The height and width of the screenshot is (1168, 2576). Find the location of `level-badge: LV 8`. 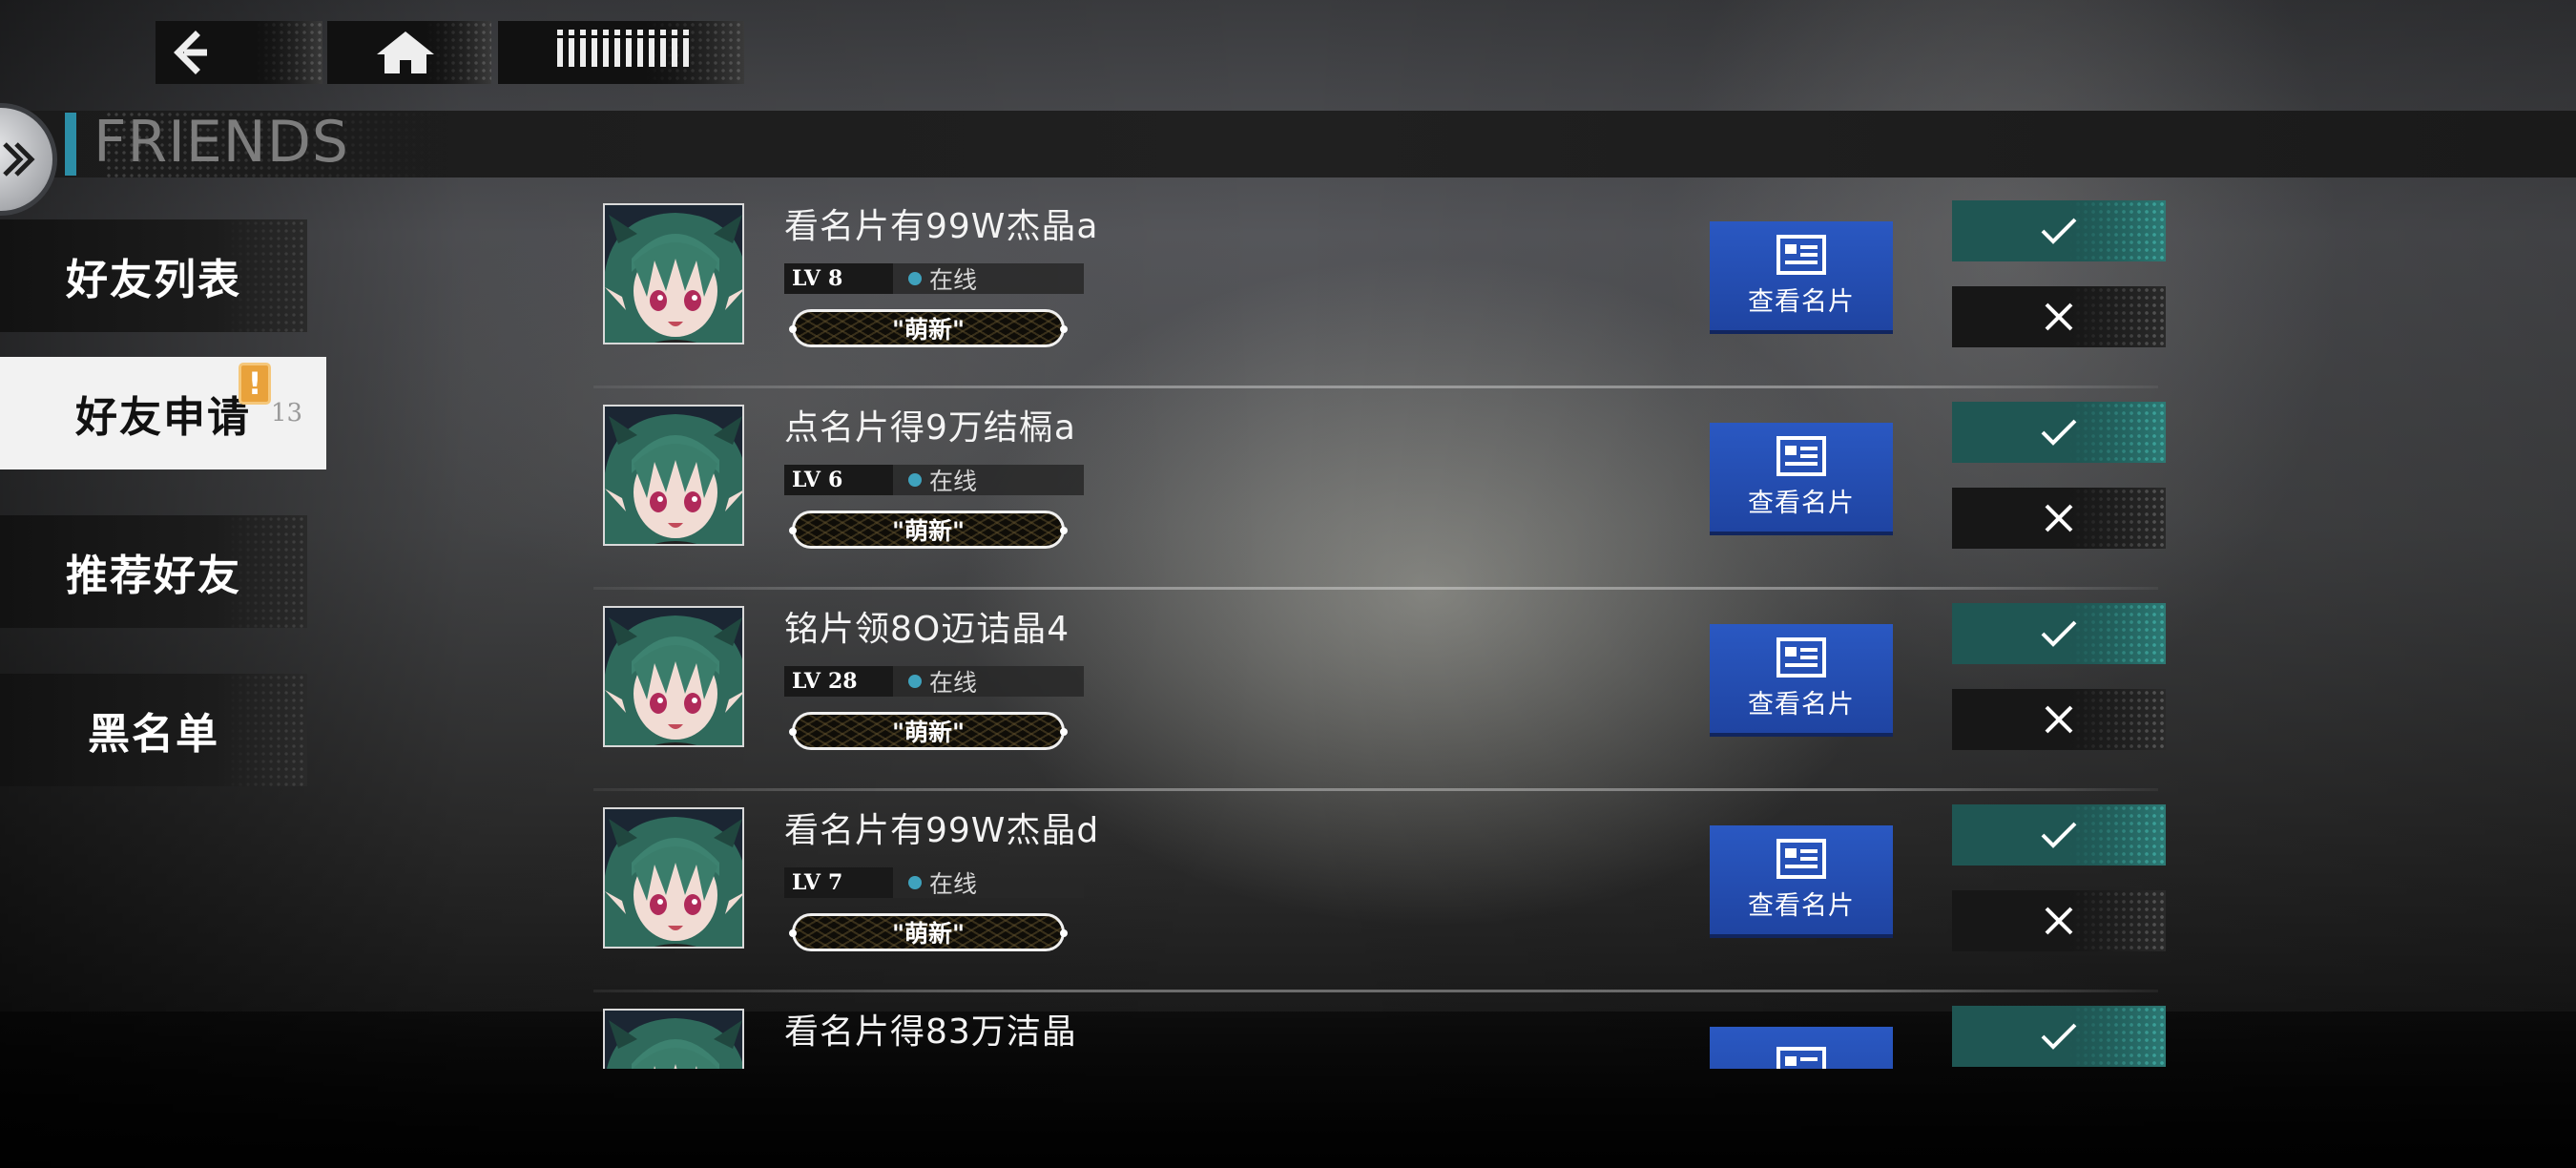

level-badge: LV 8 is located at coordinates (838, 278).